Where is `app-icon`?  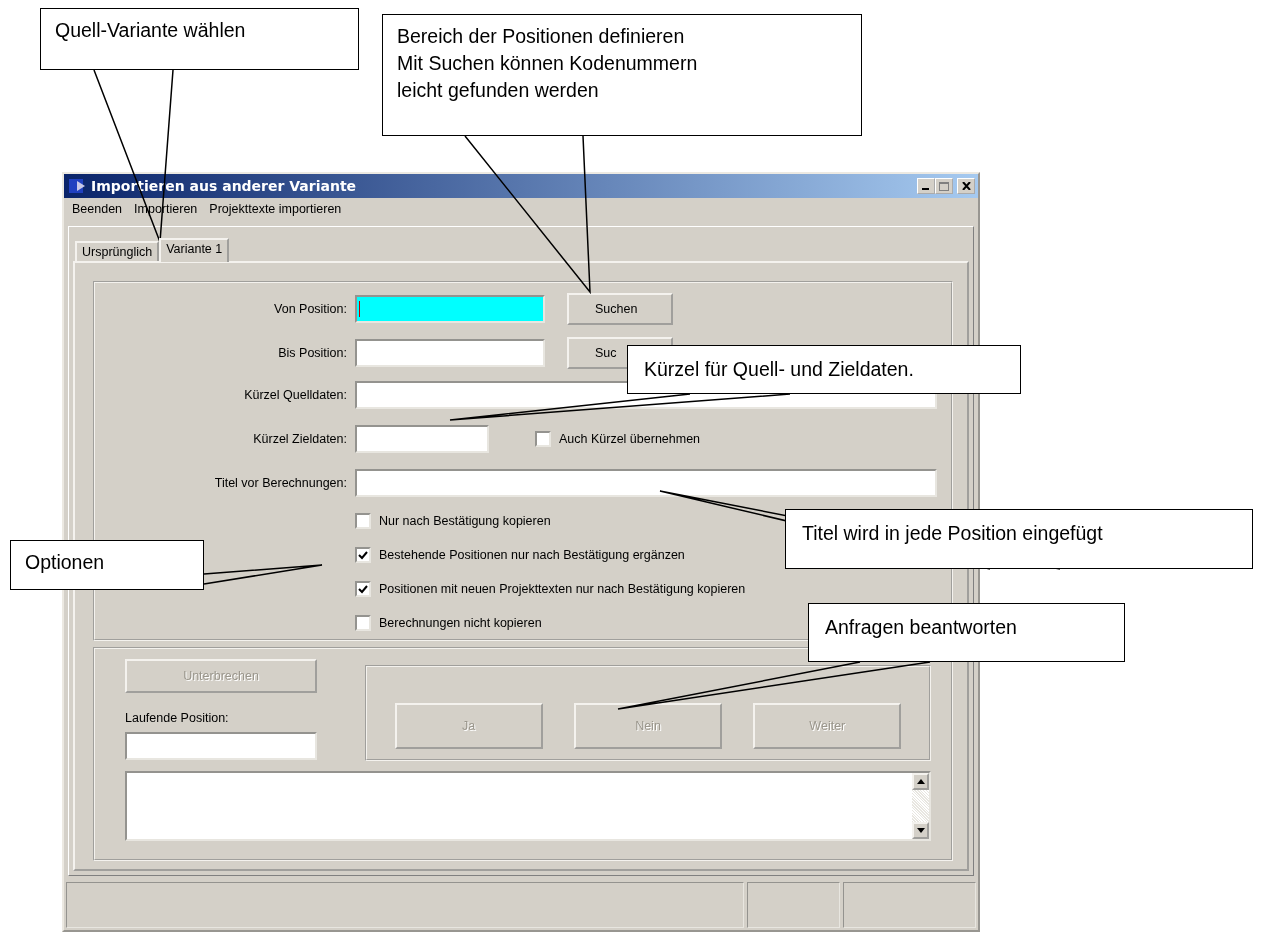 app-icon is located at coordinates (77, 186).